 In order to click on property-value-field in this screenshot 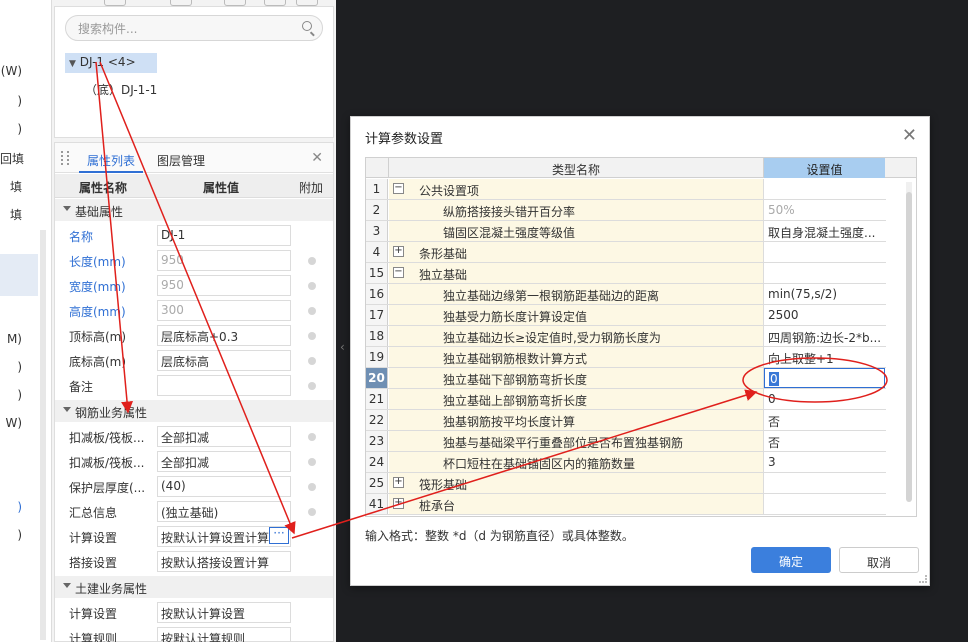, I will do `click(224, 385)`.